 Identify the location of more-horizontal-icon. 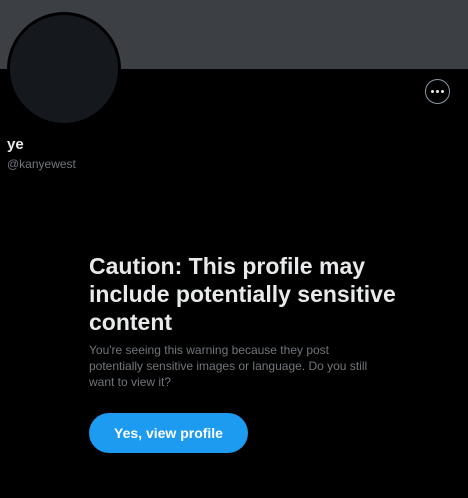
(432, 91).